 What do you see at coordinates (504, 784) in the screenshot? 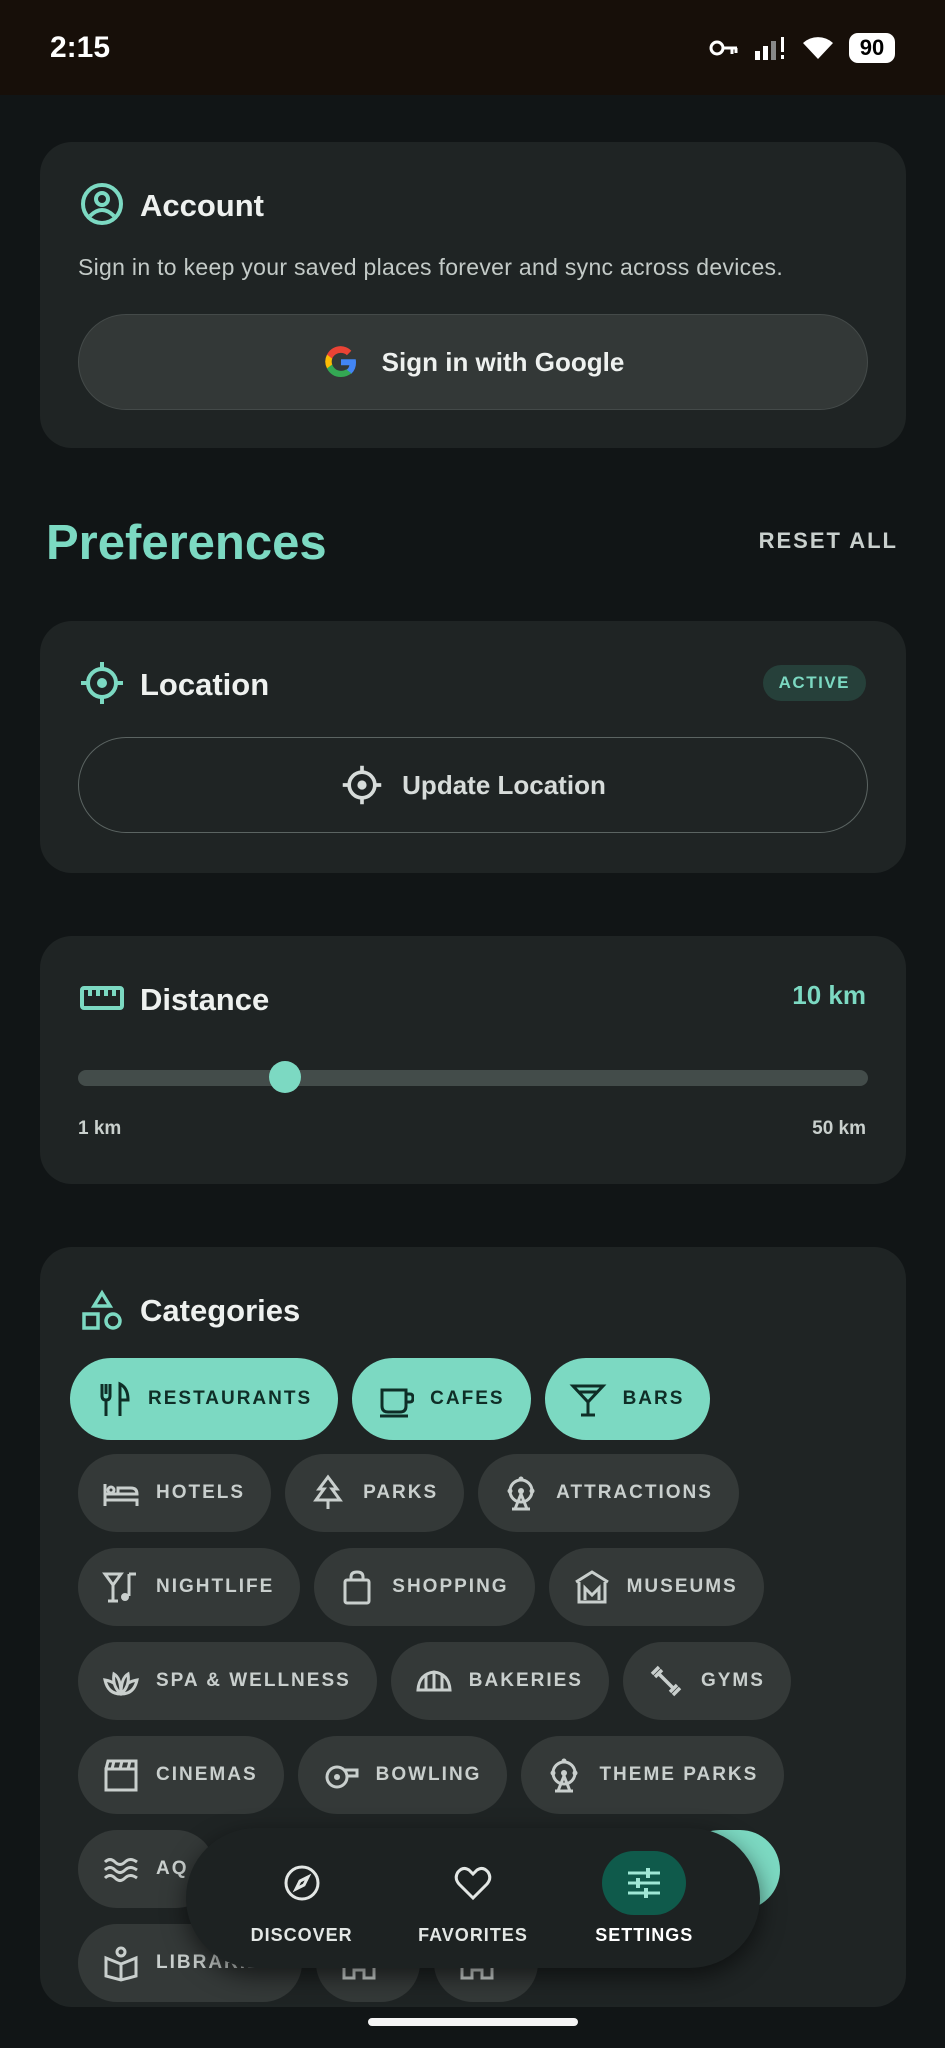
I see `update-location-label: Update Location` at bounding box center [504, 784].